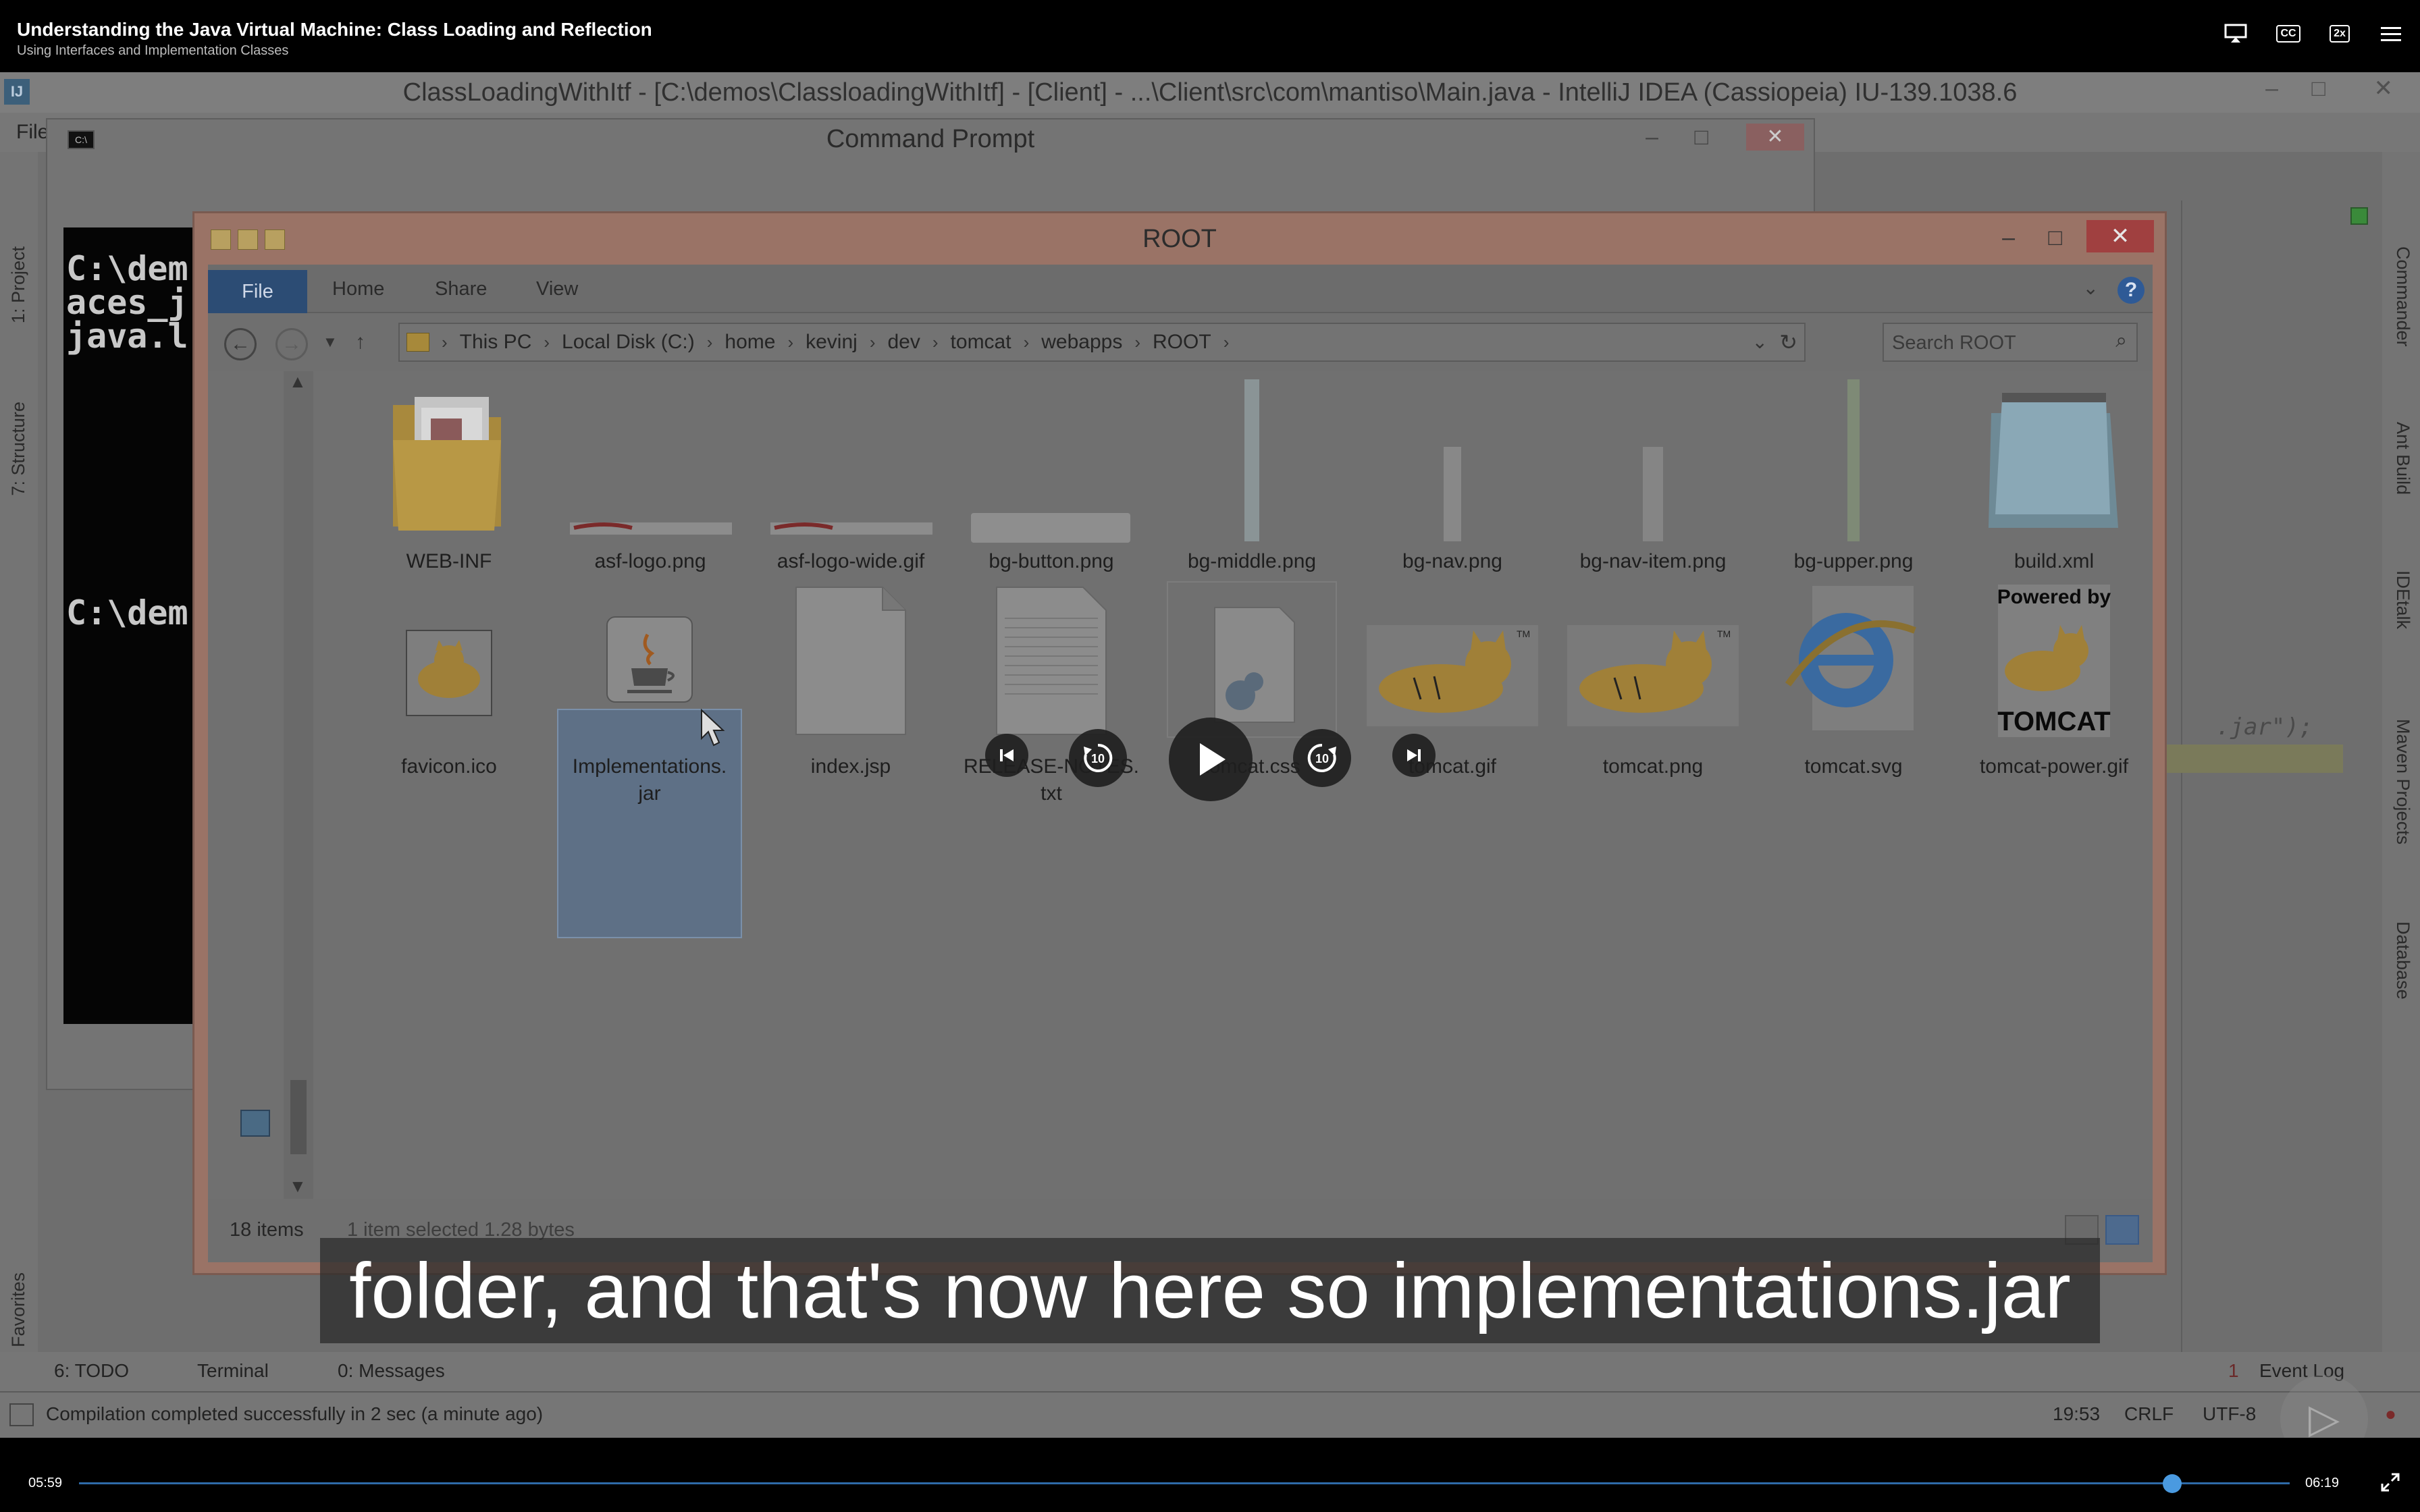 This screenshot has width=2420, height=1512. Describe the element at coordinates (1184, 1483) in the screenshot. I see `progress-track` at that location.